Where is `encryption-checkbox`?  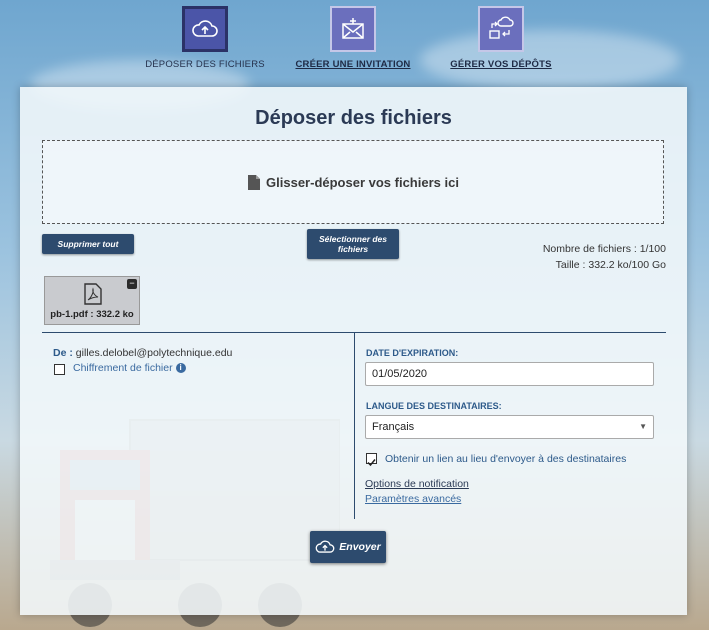
encryption-checkbox is located at coordinates (59, 369).